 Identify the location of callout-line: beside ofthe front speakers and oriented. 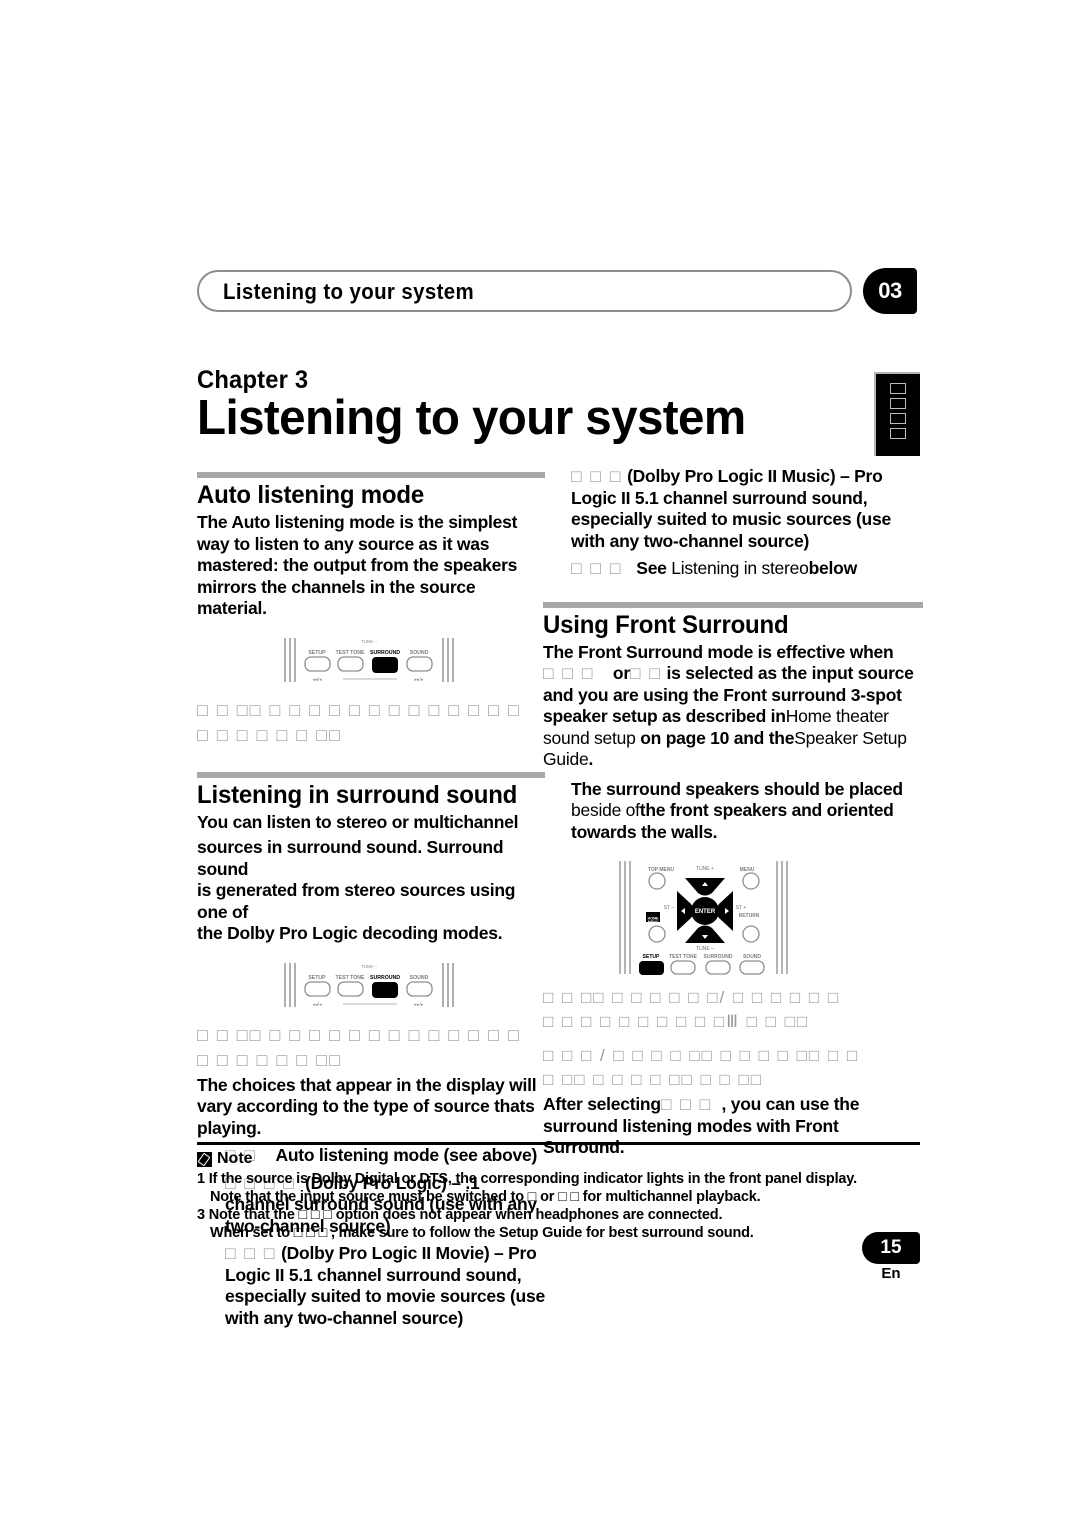
(747, 811).